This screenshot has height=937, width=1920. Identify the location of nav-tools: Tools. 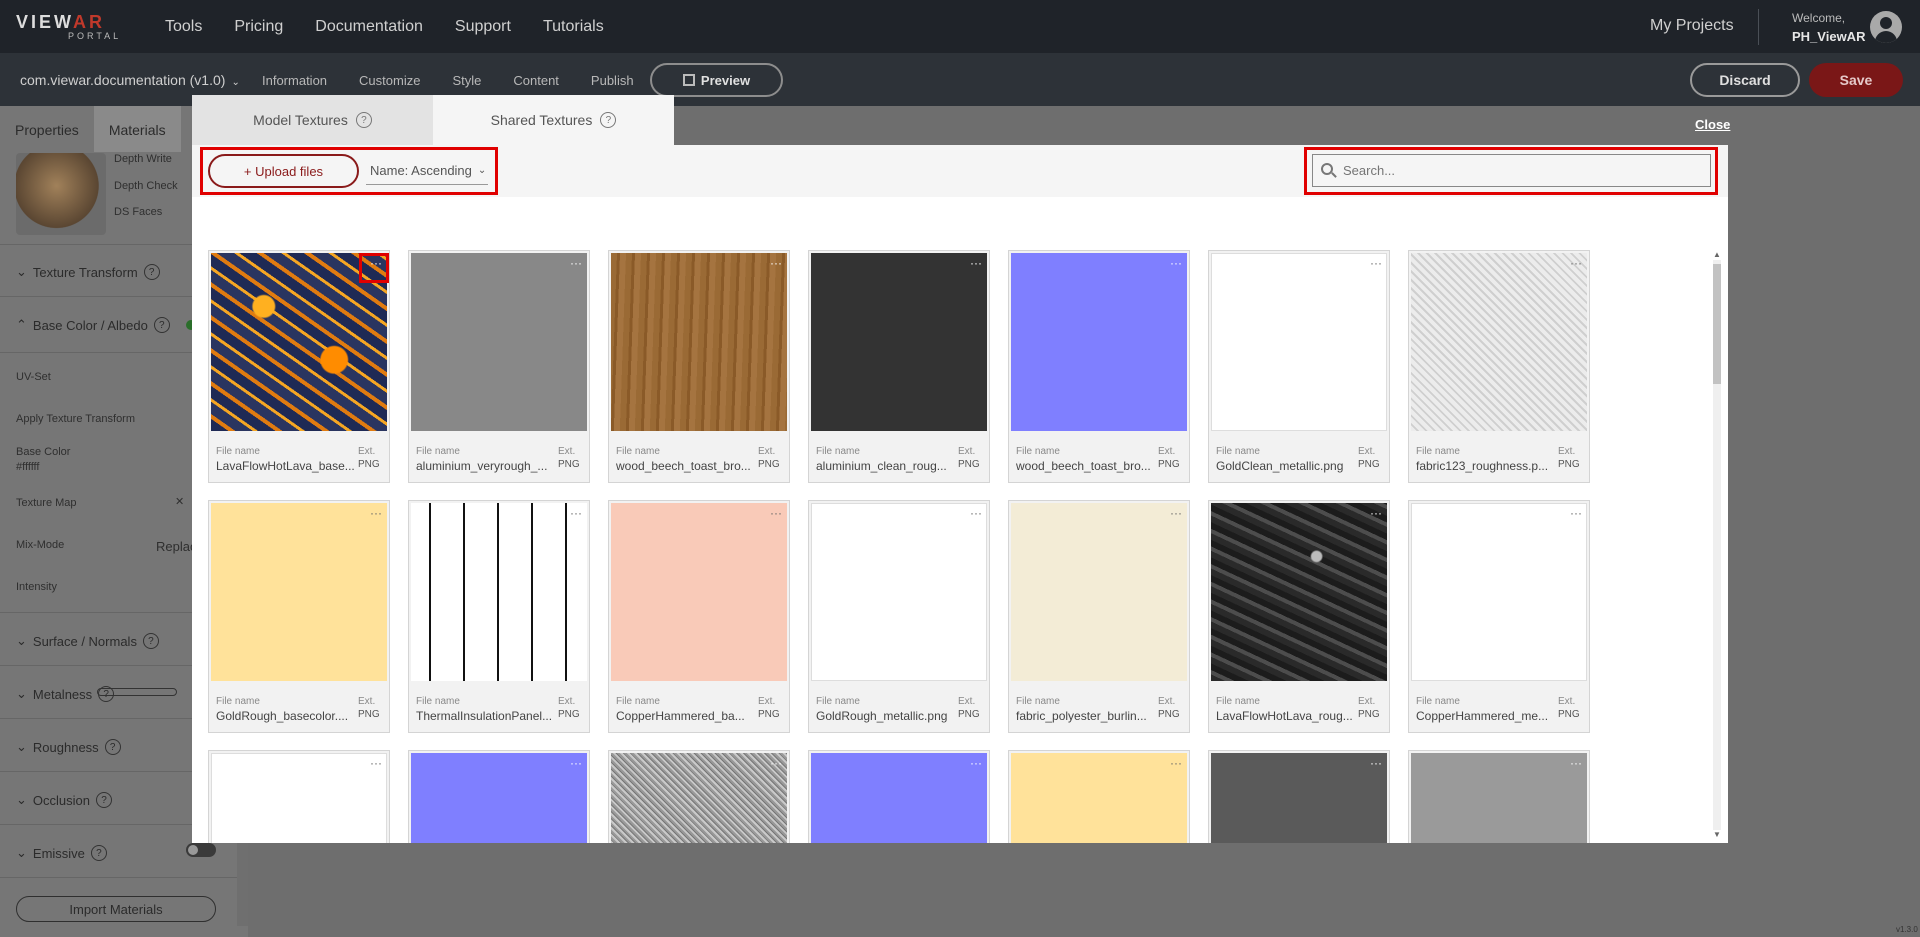
(183, 27).